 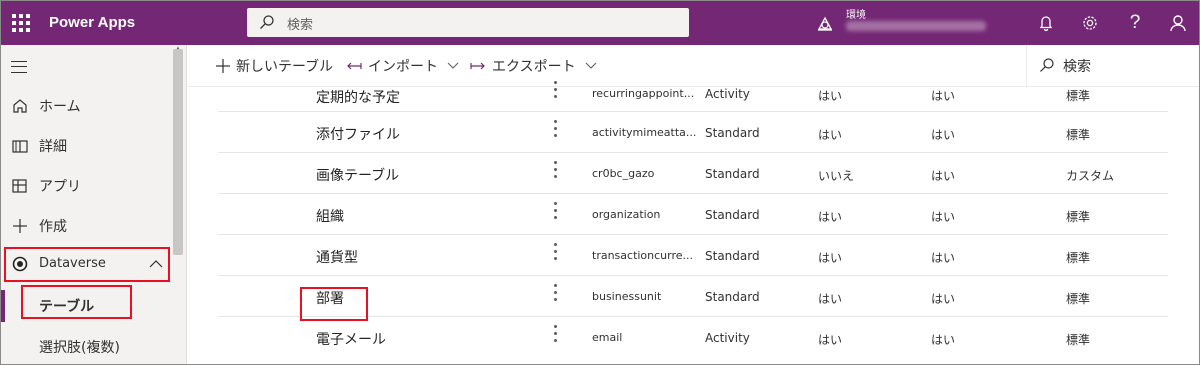 I want to click on help-icon: ?, so click(x=1135, y=23).